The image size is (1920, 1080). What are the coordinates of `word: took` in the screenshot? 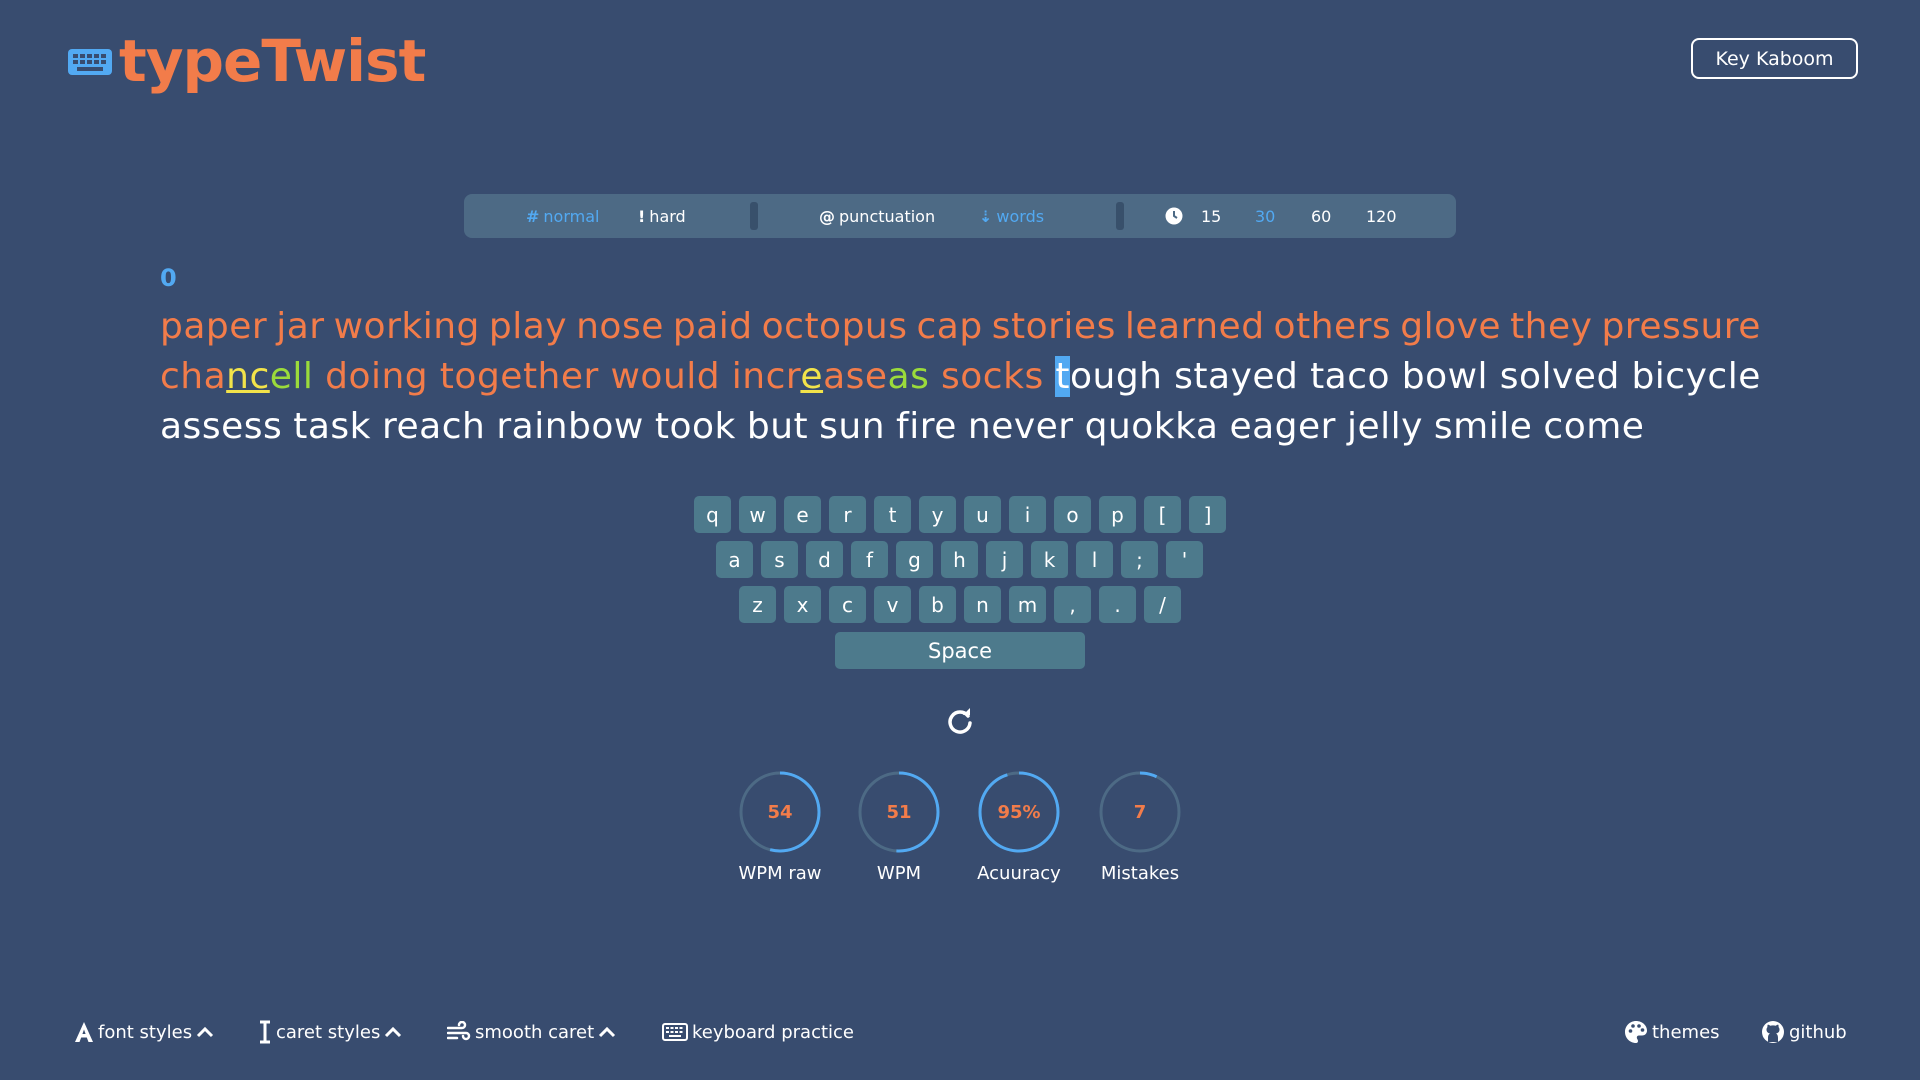 It's located at (695, 426).